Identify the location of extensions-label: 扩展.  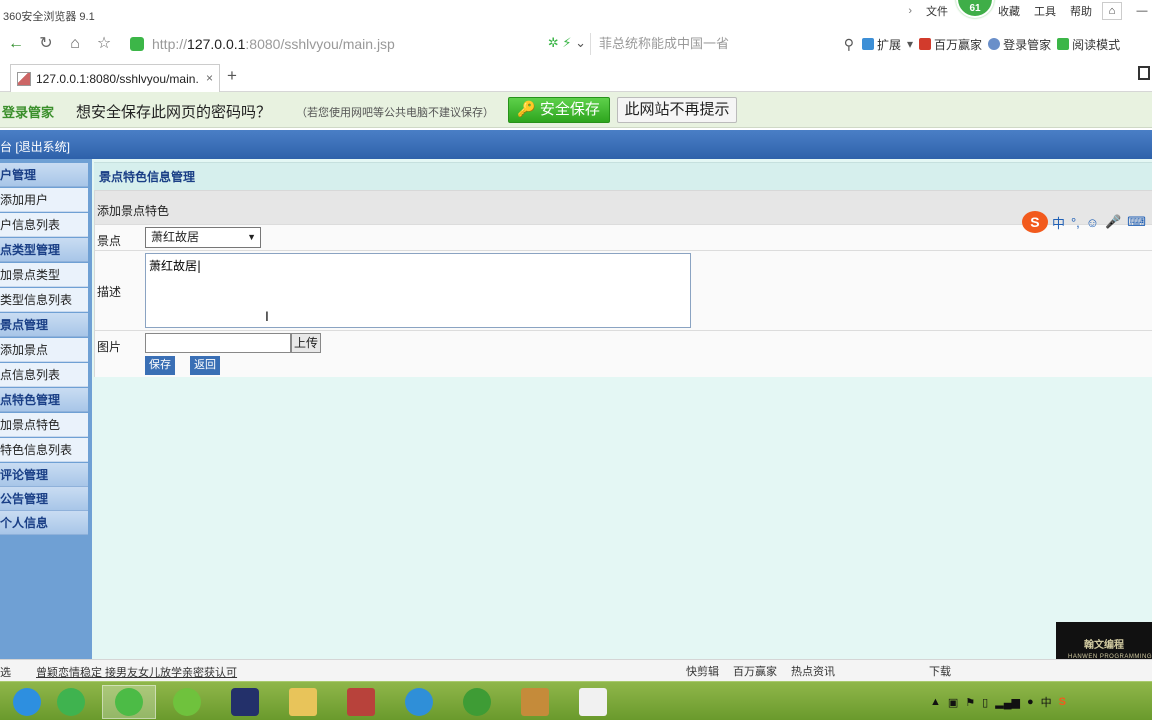
(889, 44).